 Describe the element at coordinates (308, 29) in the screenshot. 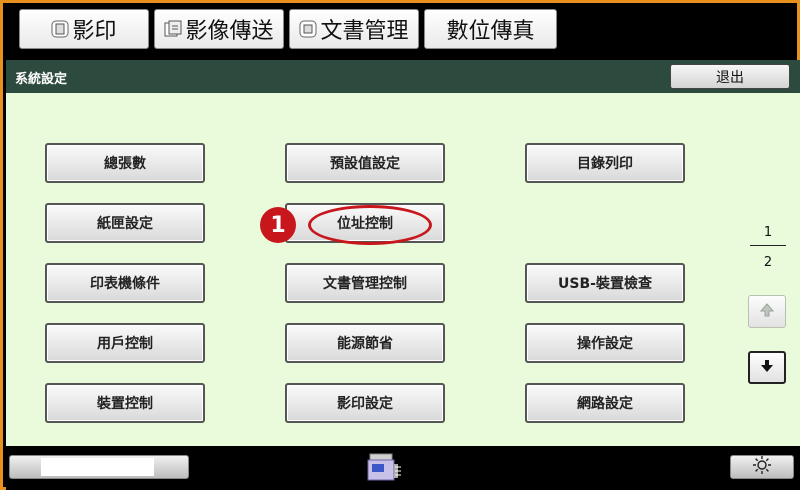

I see `document-filing-icon` at that location.